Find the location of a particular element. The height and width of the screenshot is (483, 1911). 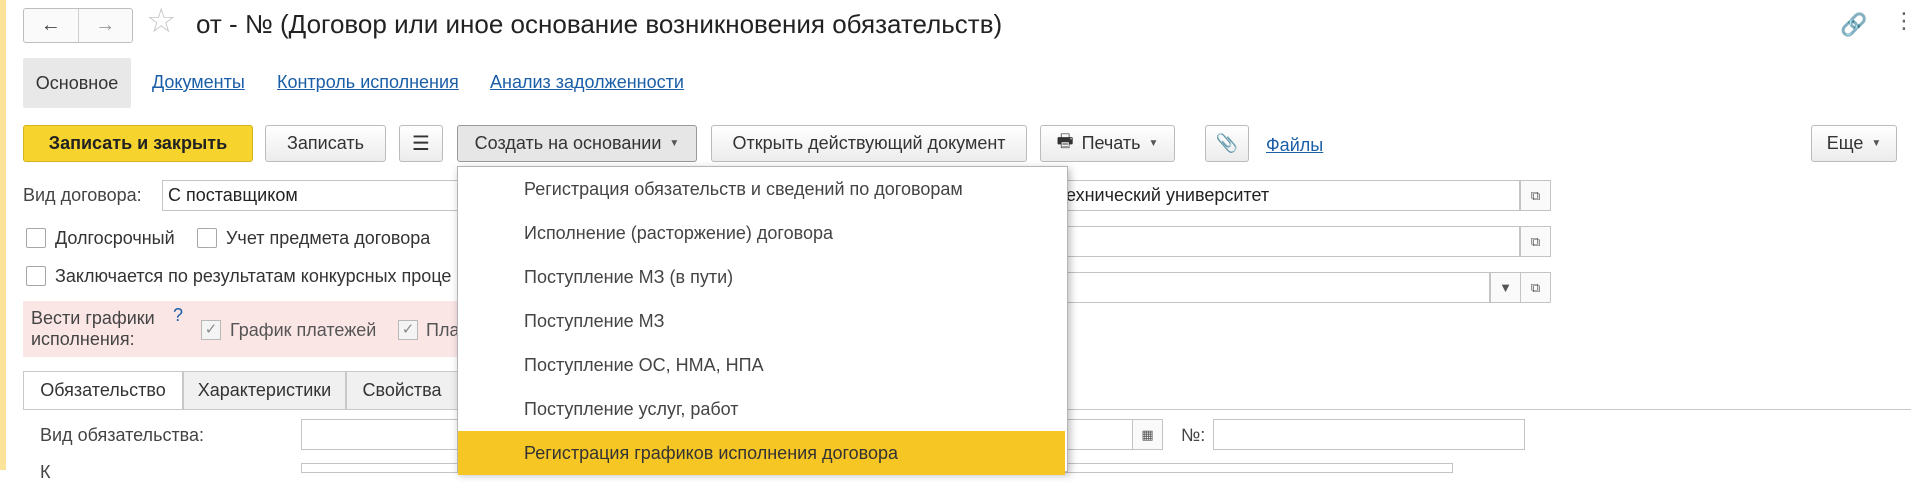

menu-item-contract-execution: Исполнение (расторжение) договора is located at coordinates (761, 233).